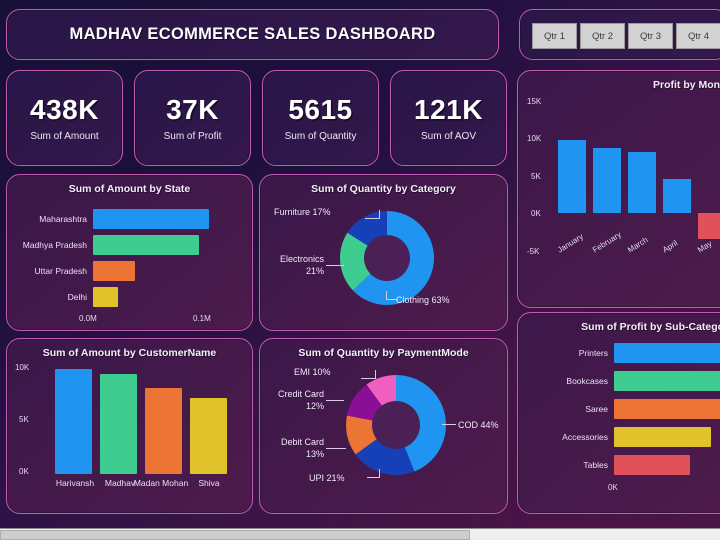  I want to click on quarter-button-2: Qtr 2, so click(602, 36).